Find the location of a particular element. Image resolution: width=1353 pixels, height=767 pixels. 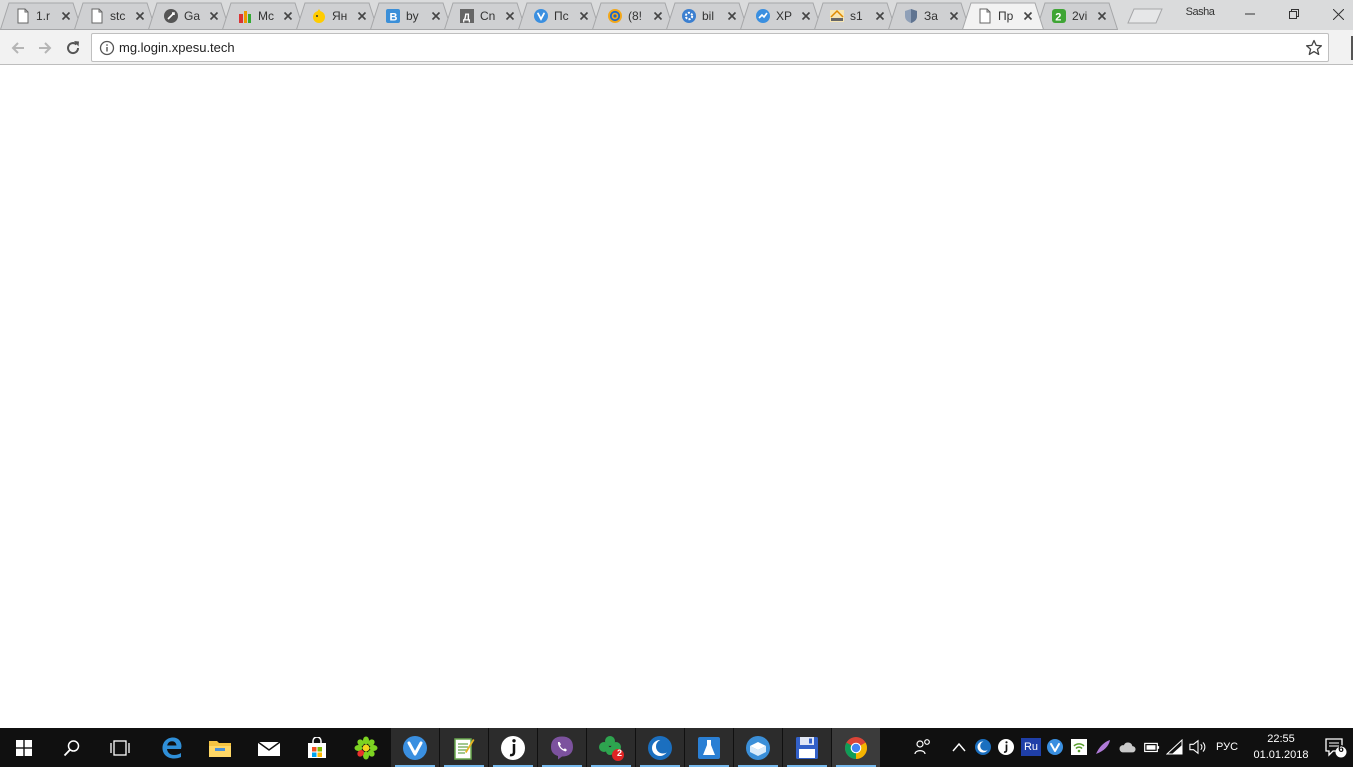

task-view-button is located at coordinates (120, 747).